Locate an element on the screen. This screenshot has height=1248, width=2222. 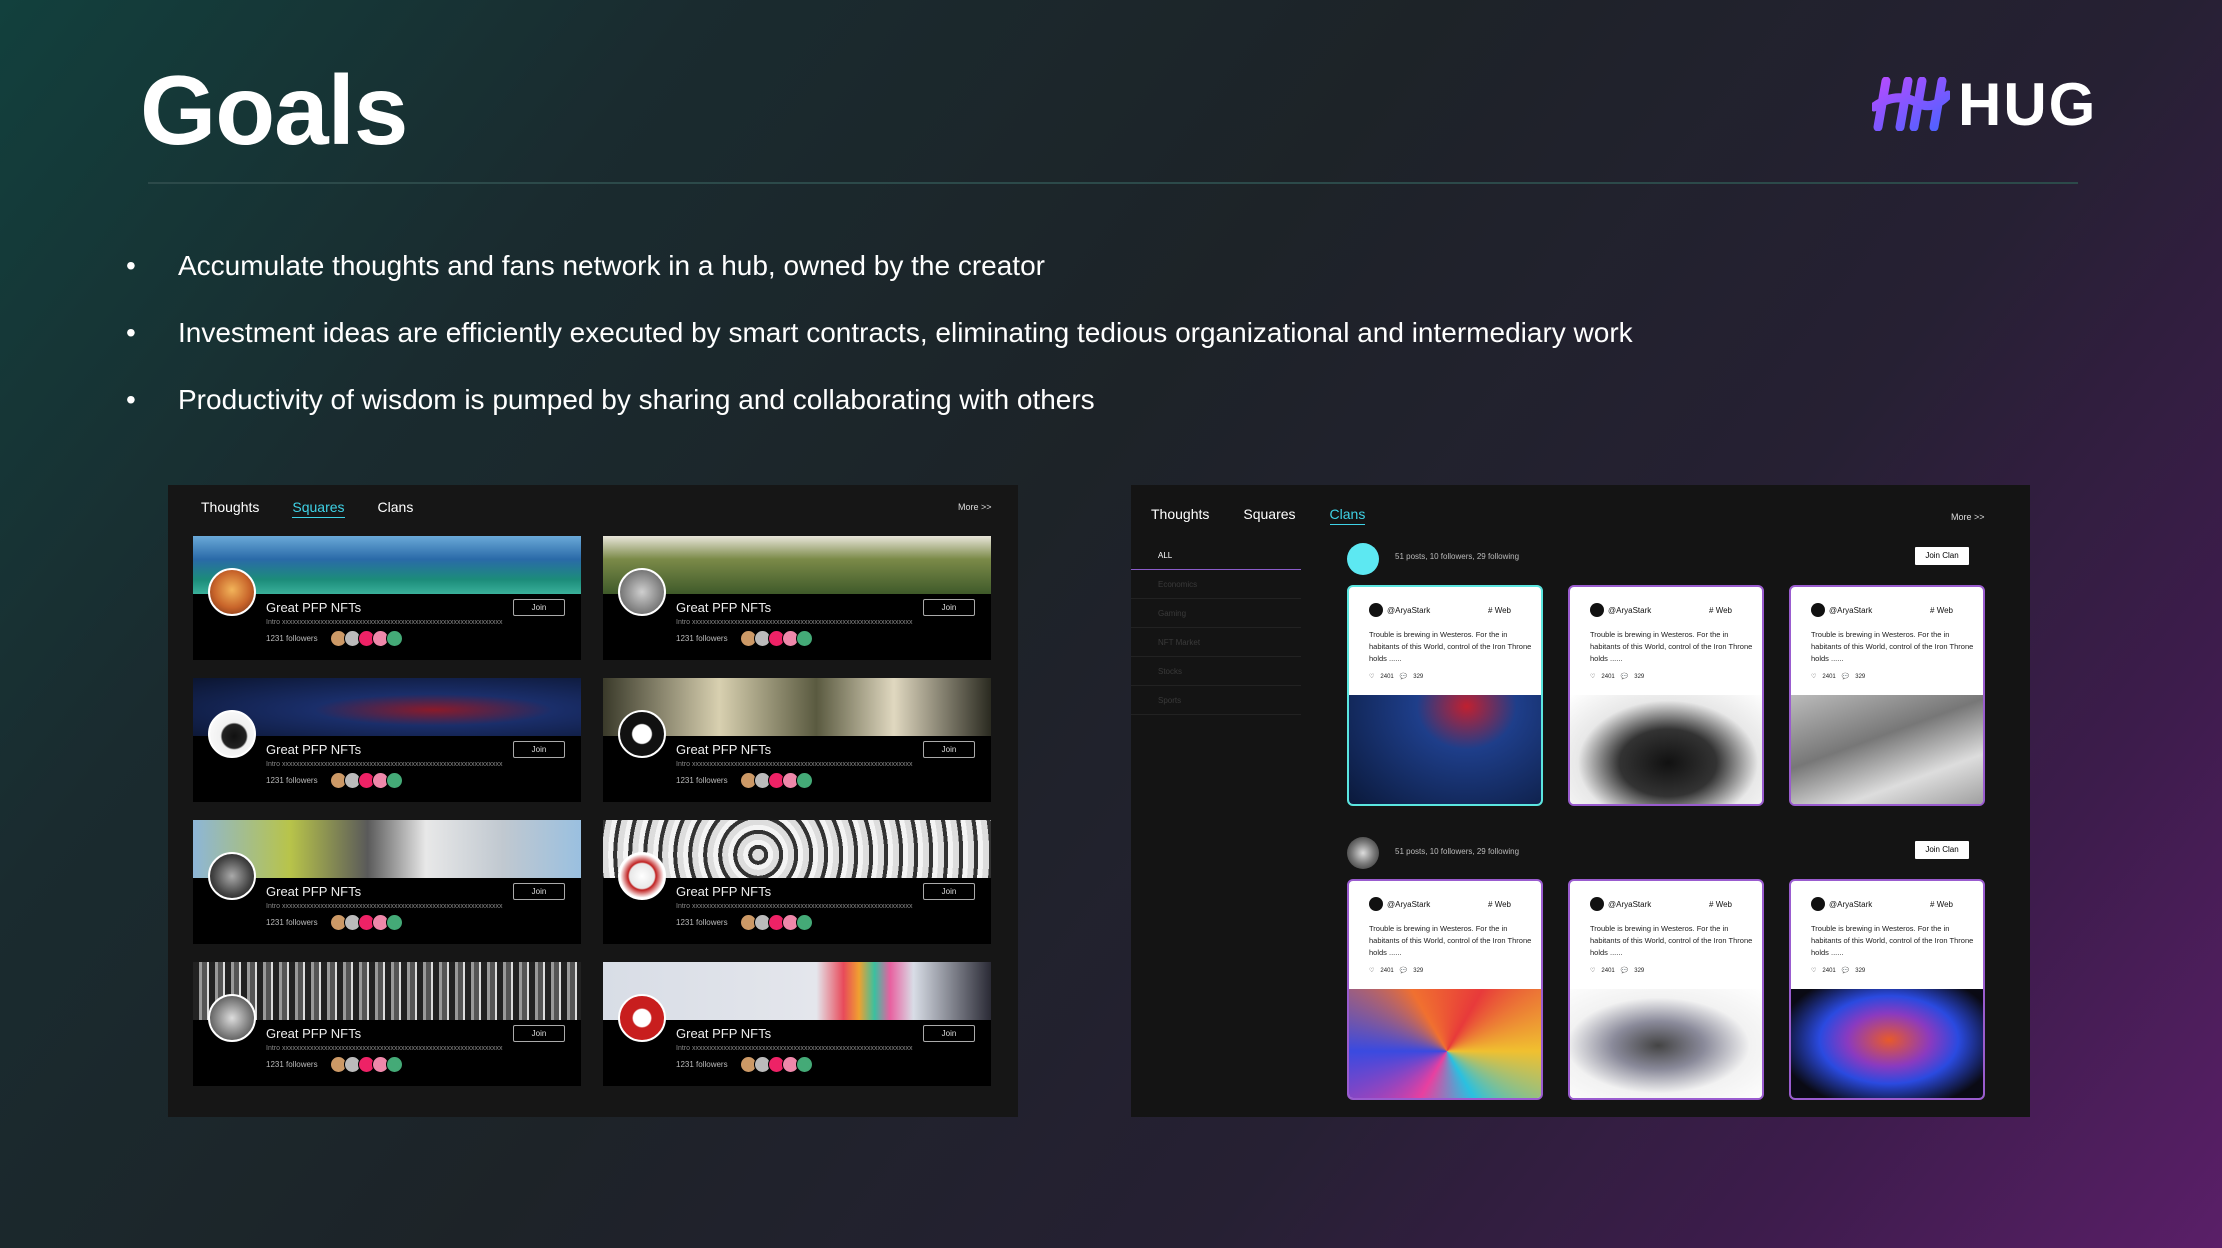
sidebar-item-sports: Sports is located at coordinates (1216, 700).